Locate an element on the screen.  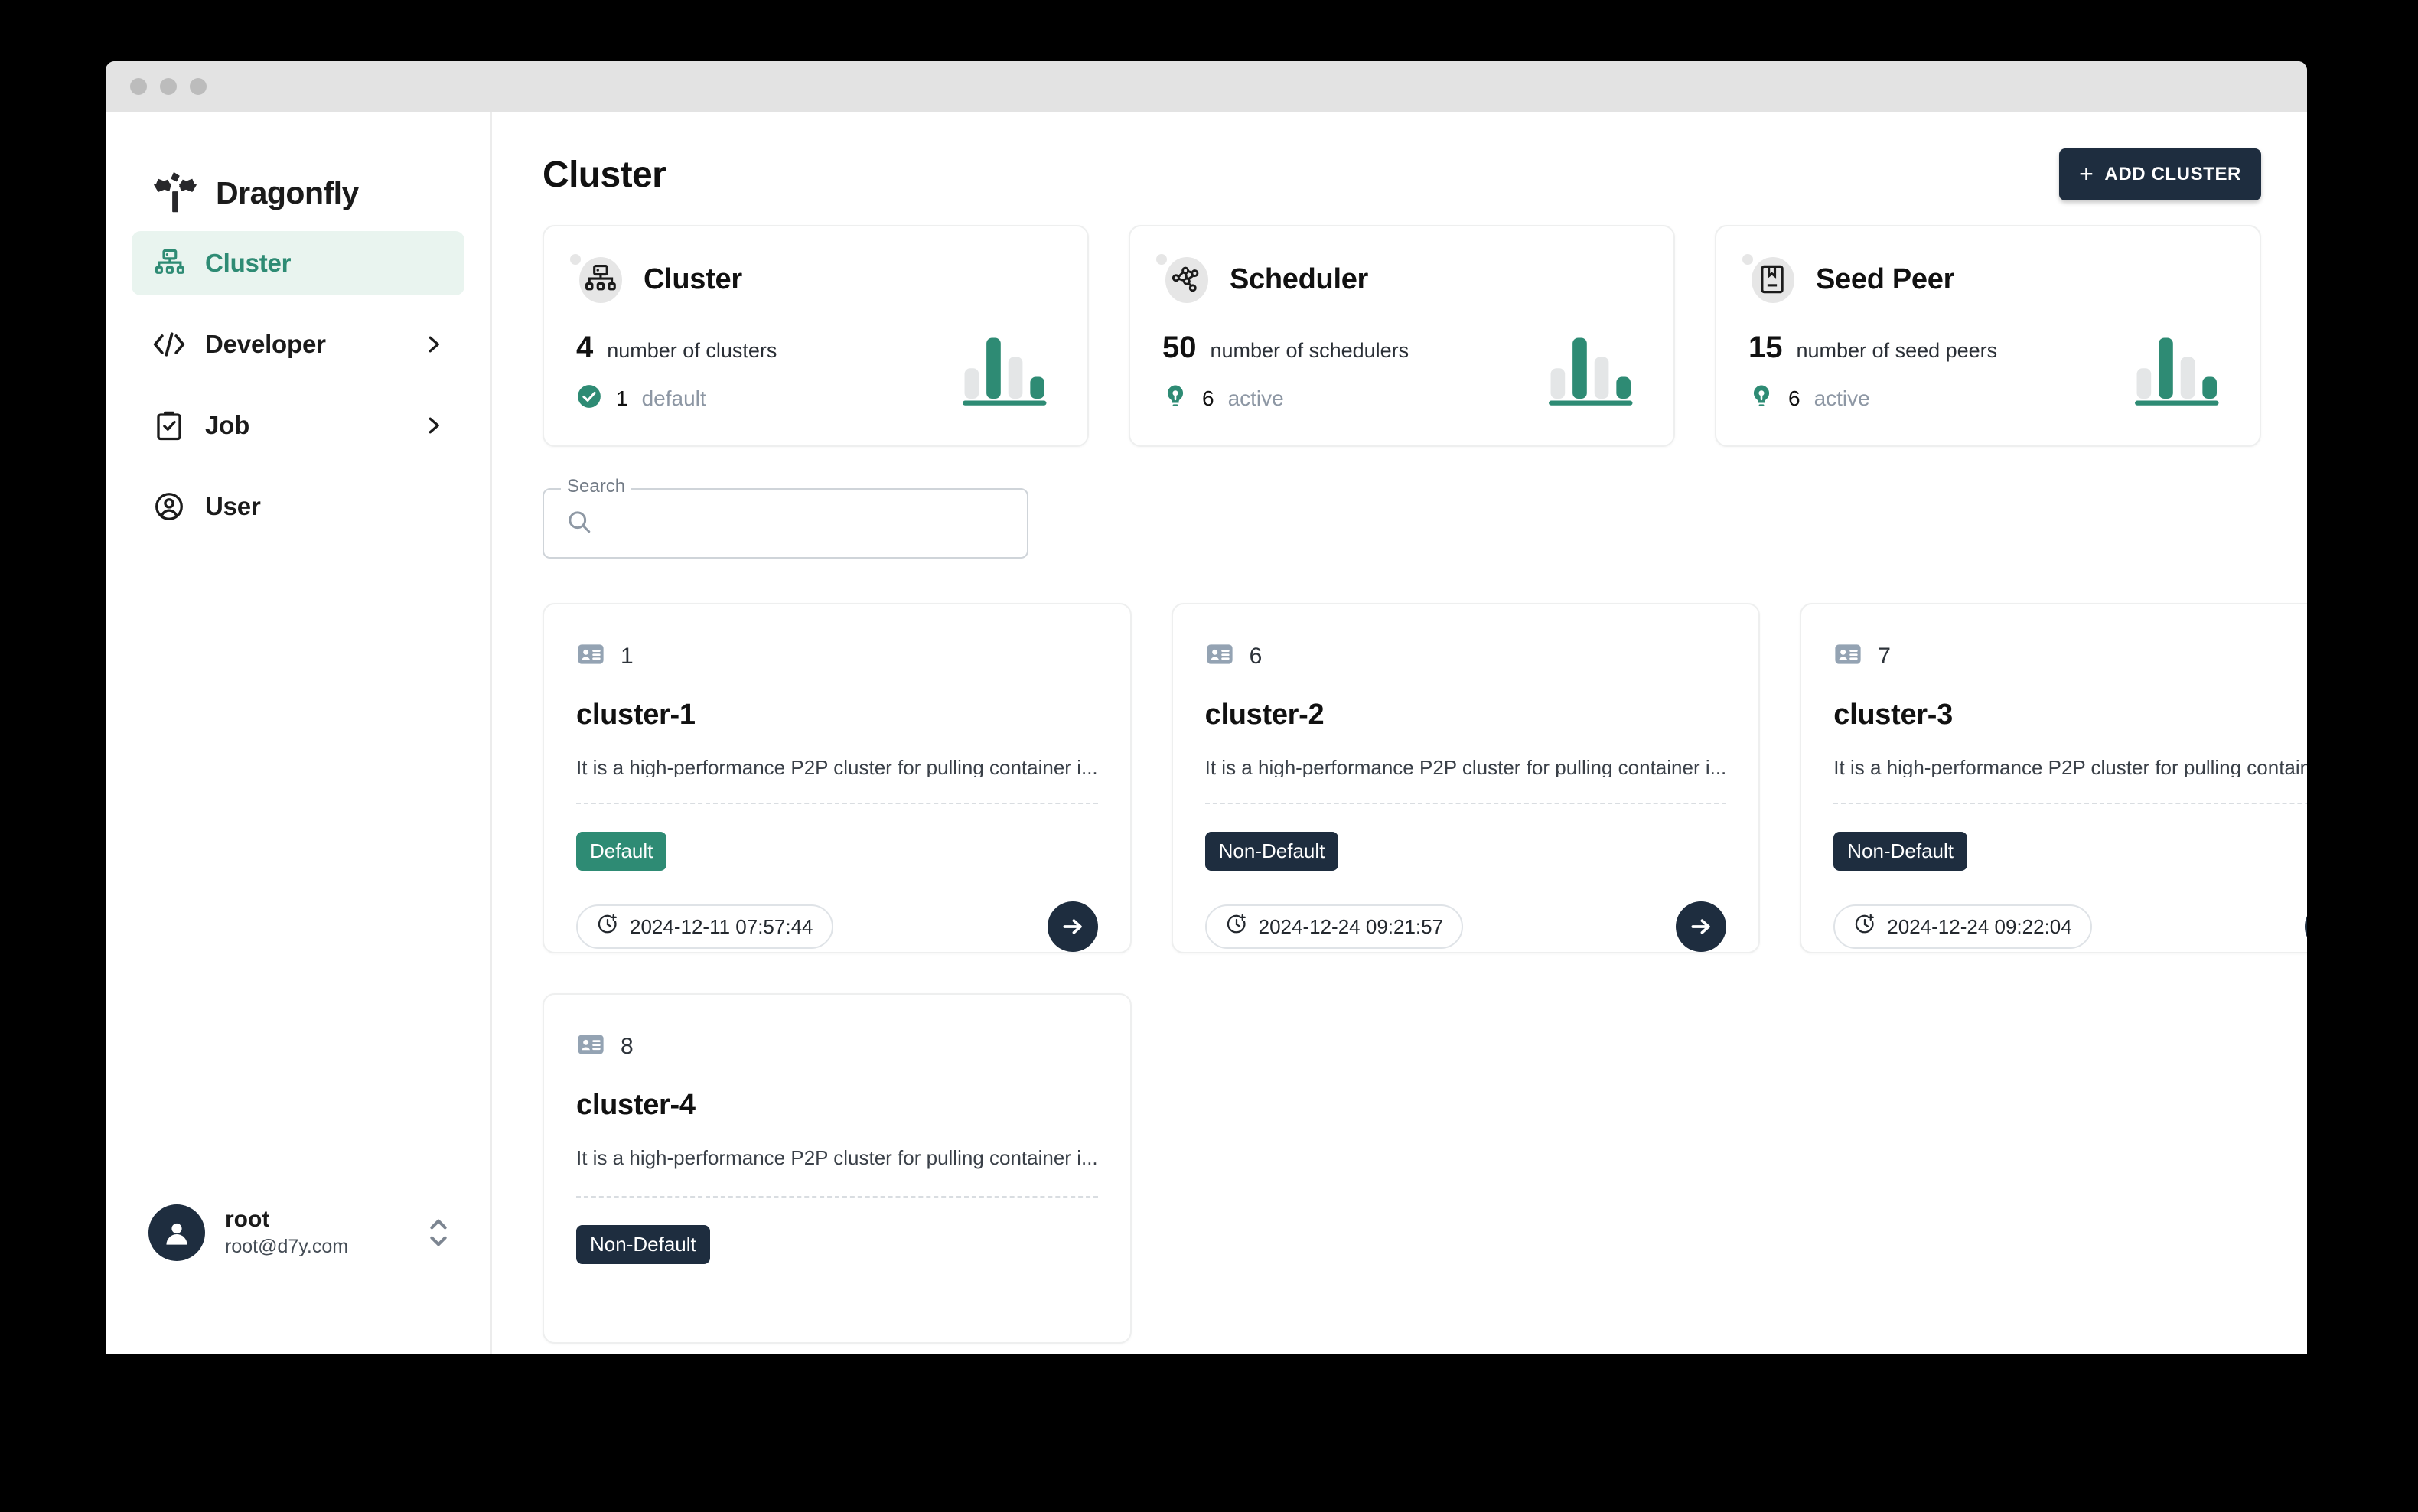
created-at-pill: 2024-12-11 07:57:44 is located at coordinates (704, 927).